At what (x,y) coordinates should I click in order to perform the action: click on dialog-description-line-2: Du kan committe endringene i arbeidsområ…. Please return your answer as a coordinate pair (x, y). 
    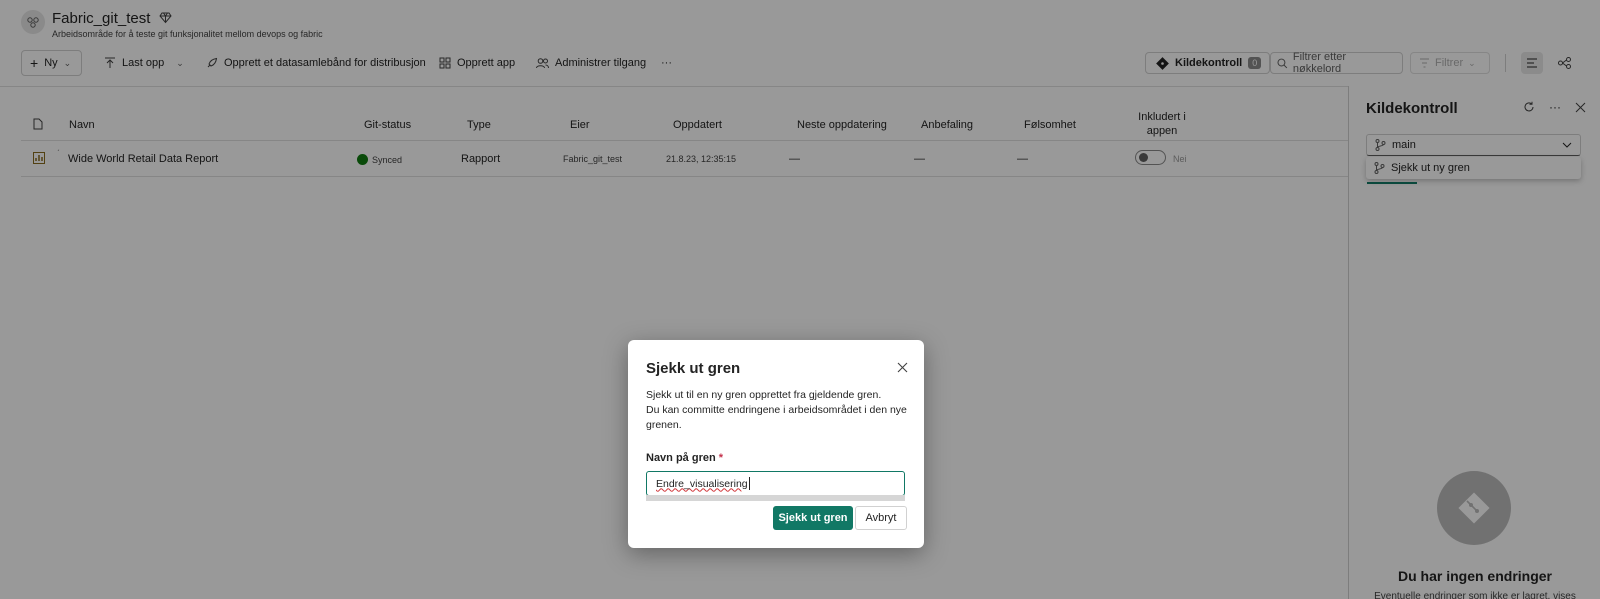
    Looking at the image, I should click on (776, 417).